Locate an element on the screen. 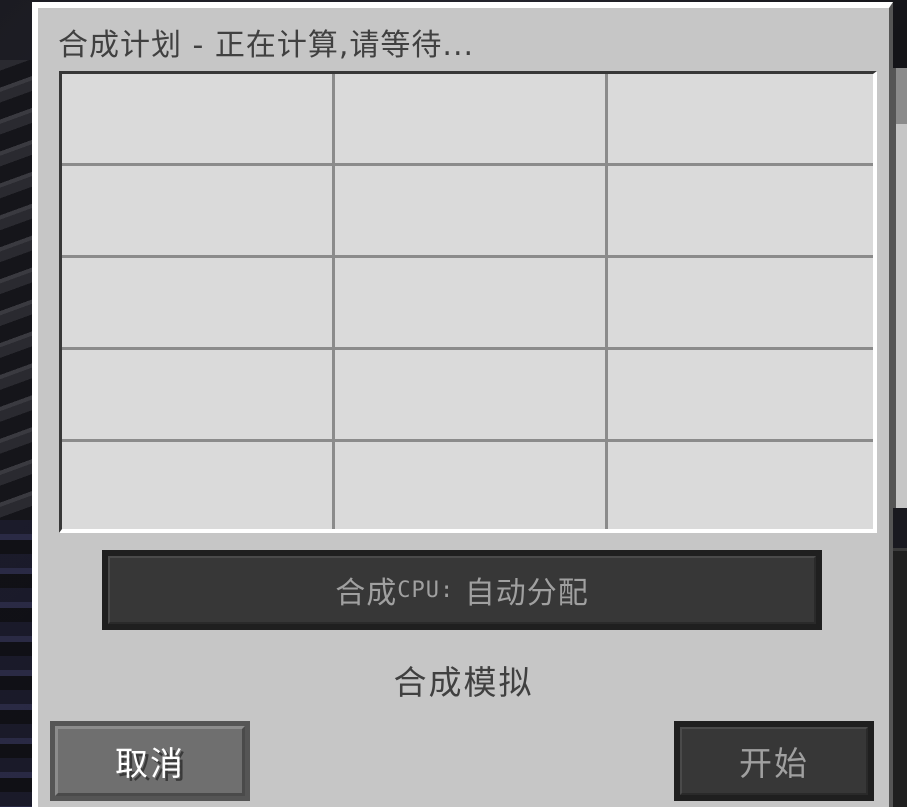  crafting-cpu-button: 合成 CPU: 自动分配 is located at coordinates (462, 590).